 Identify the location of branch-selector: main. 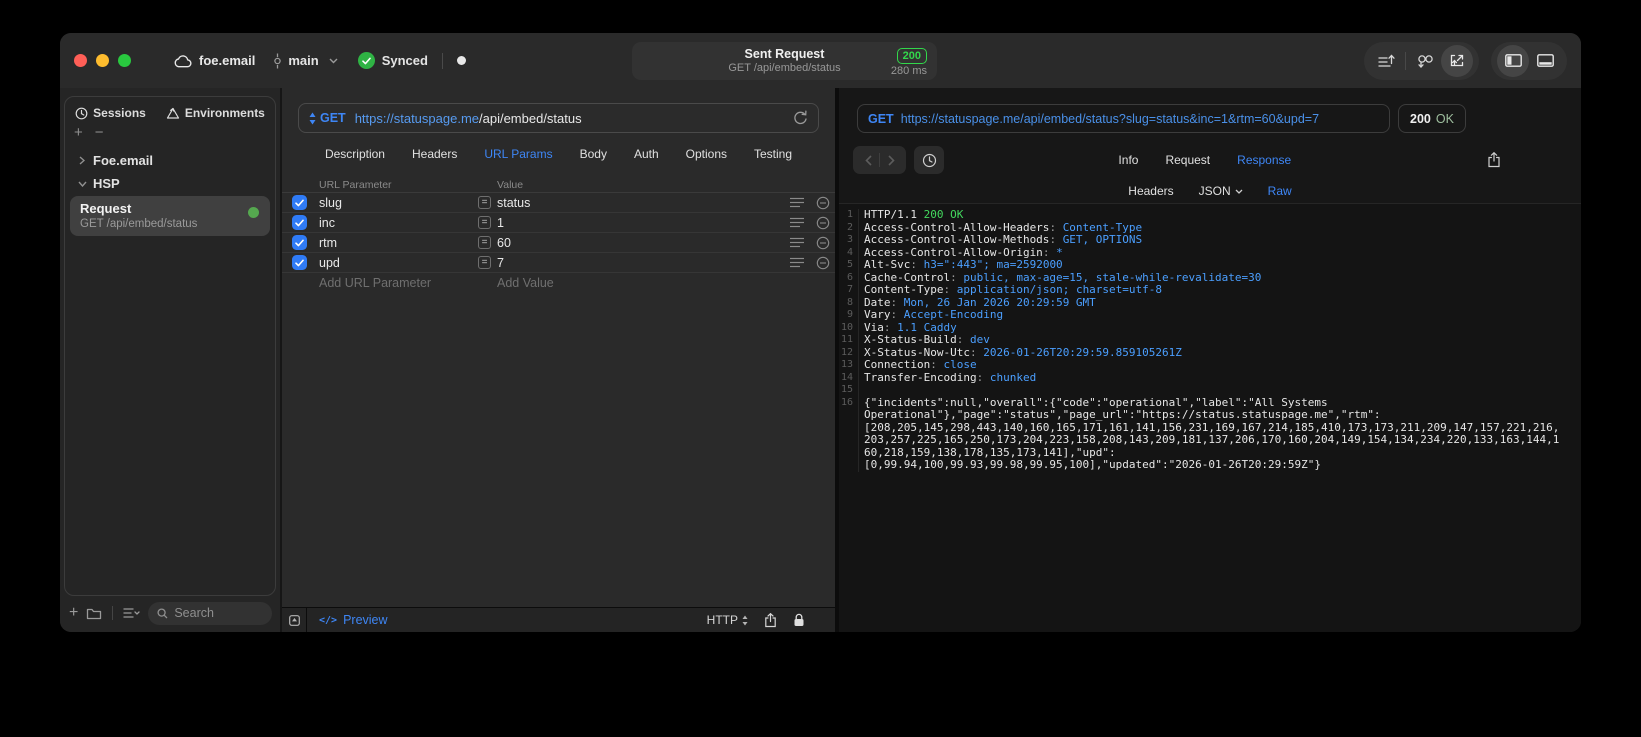
(305, 61).